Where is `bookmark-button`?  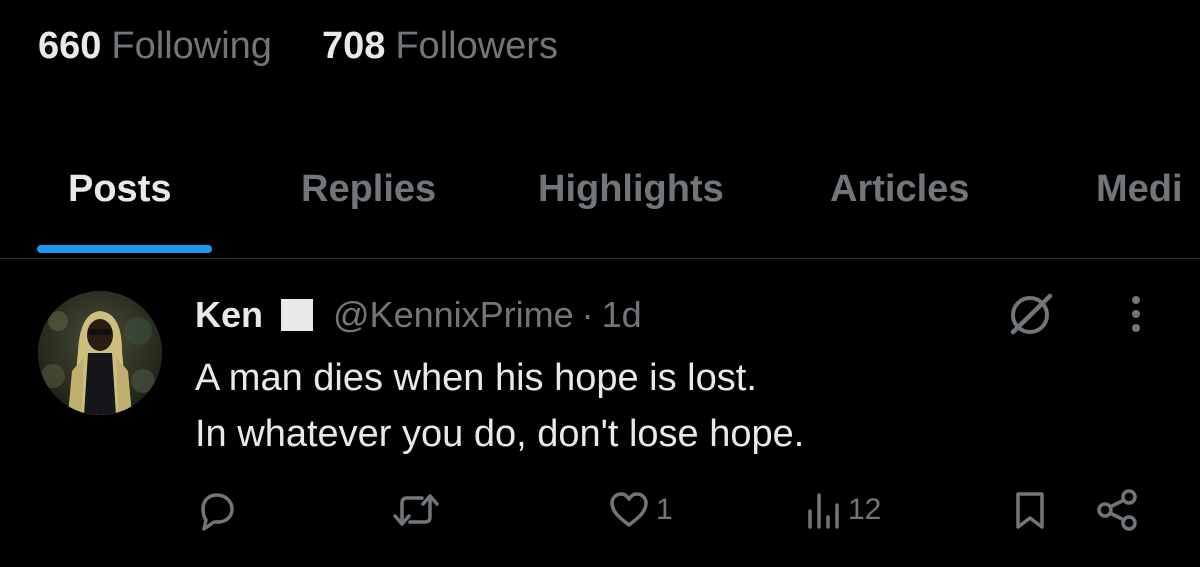 bookmark-button is located at coordinates (1030, 510).